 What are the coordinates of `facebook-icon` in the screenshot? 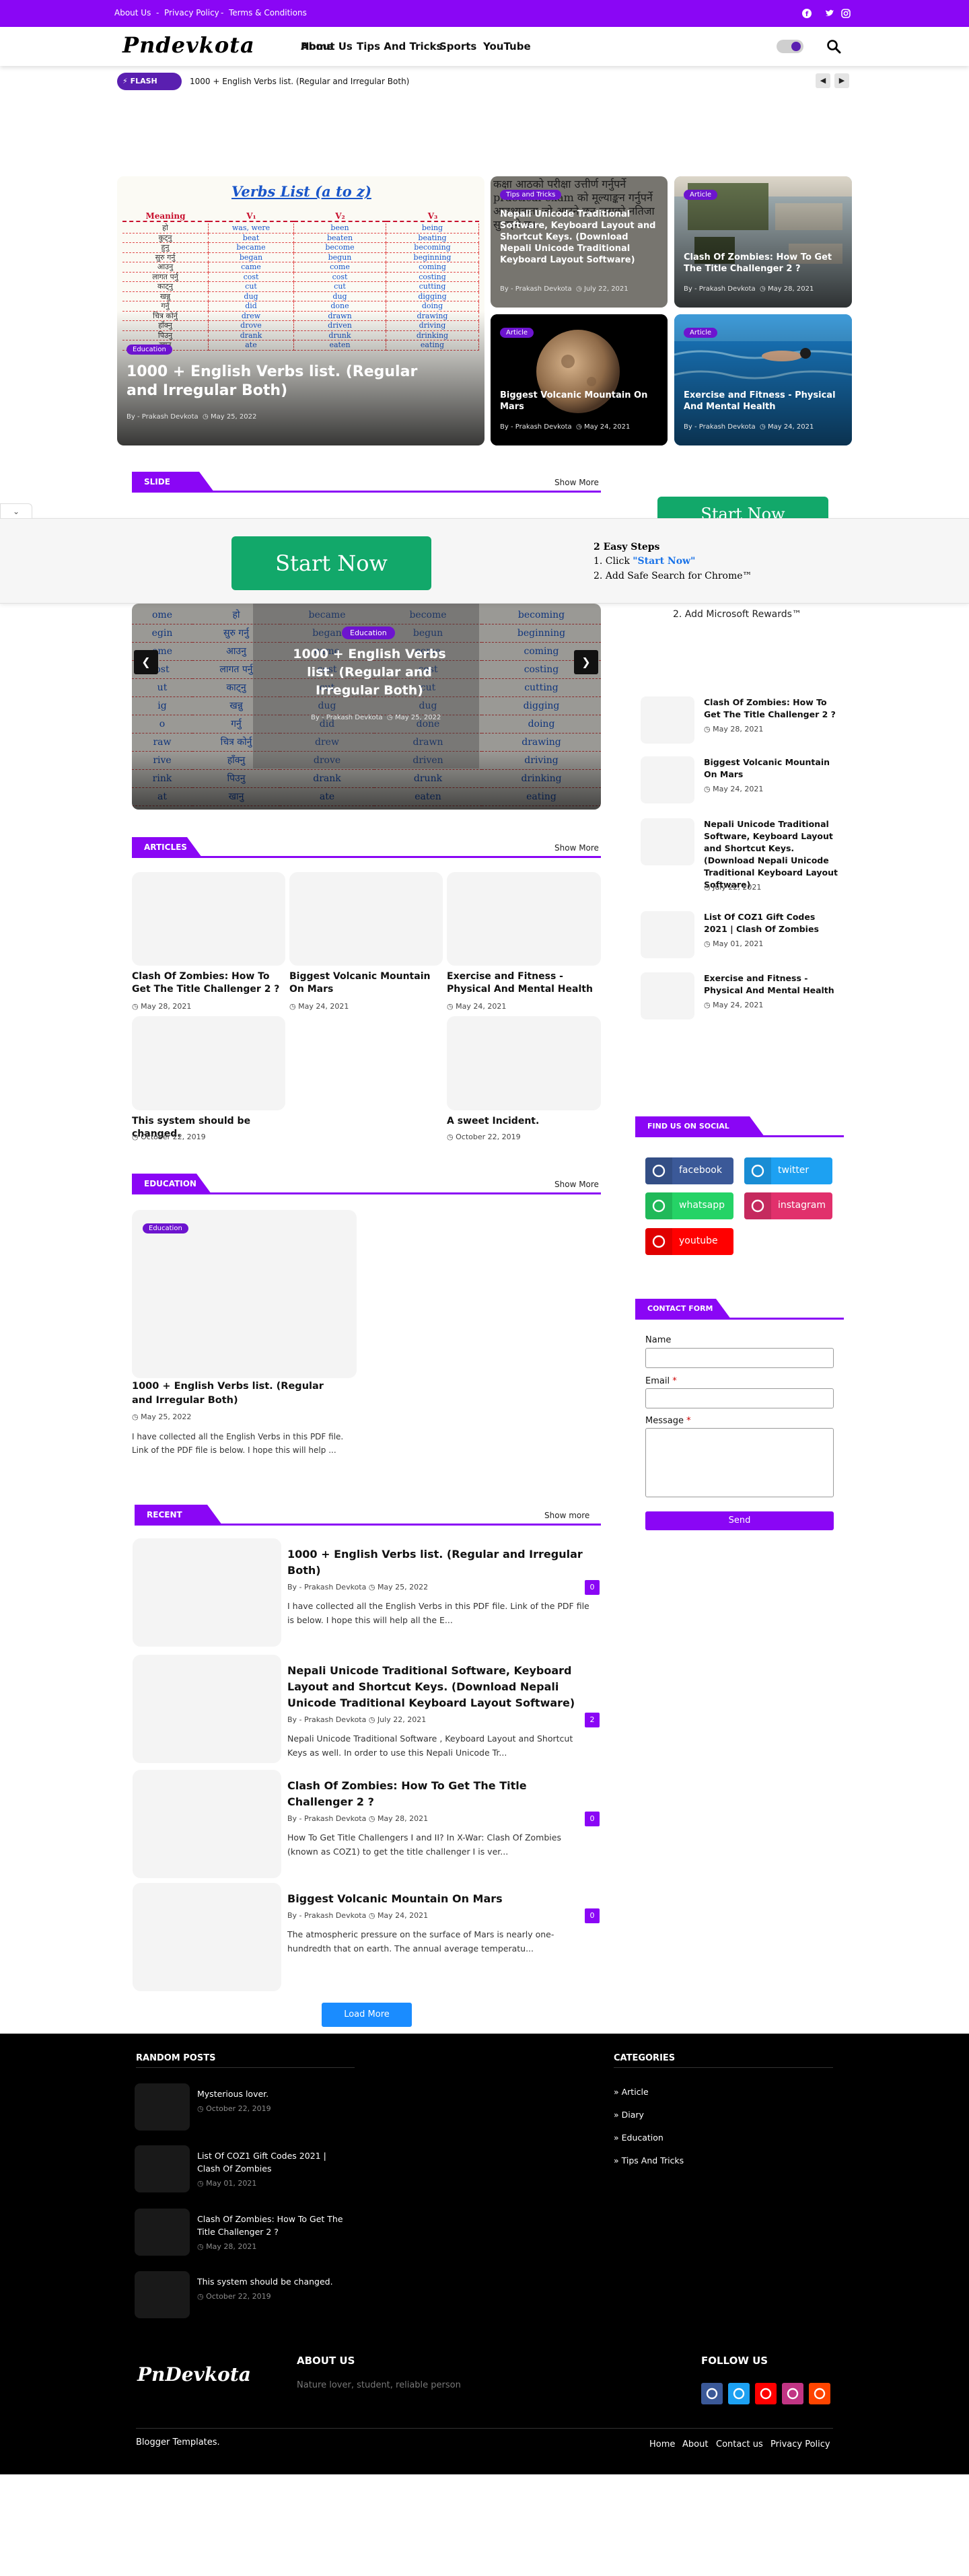 It's located at (712, 2393).